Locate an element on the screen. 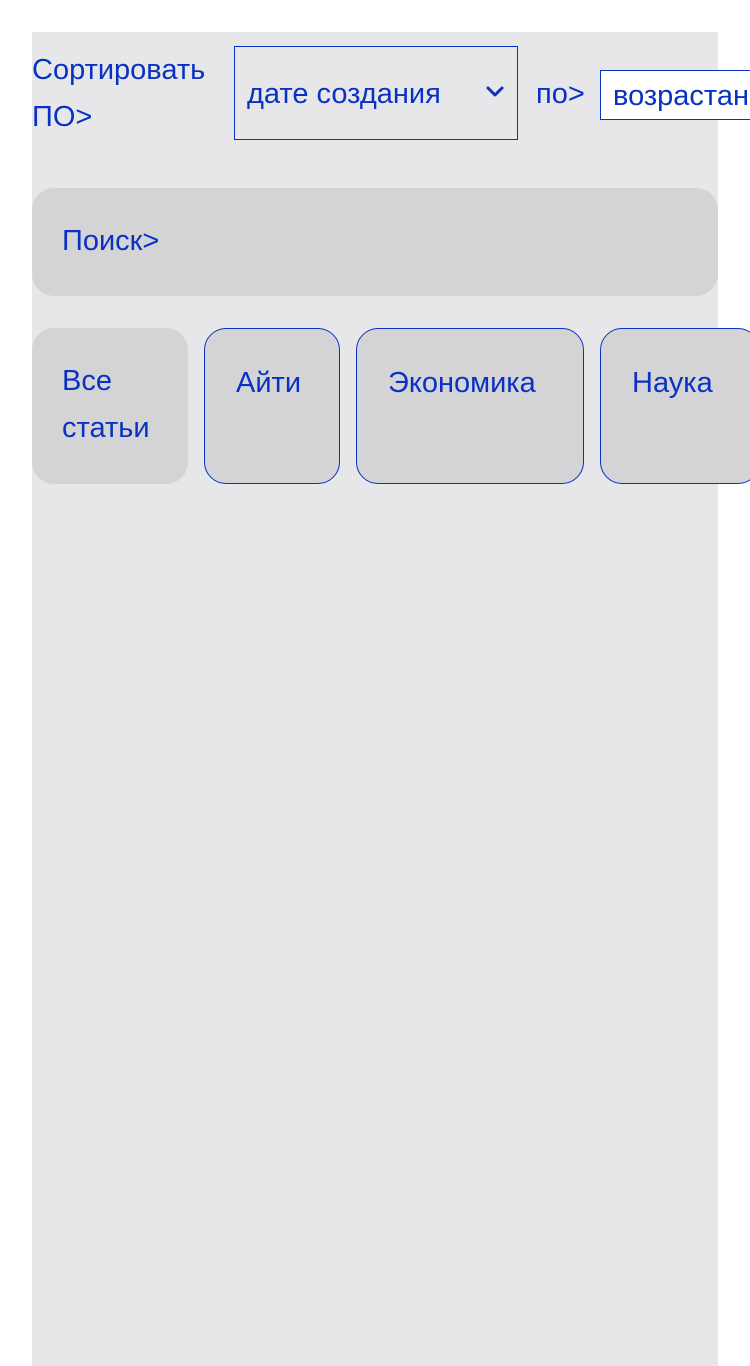 This screenshot has height=1366, width=750. sort-field-value: дате создания is located at coordinates (344, 94).